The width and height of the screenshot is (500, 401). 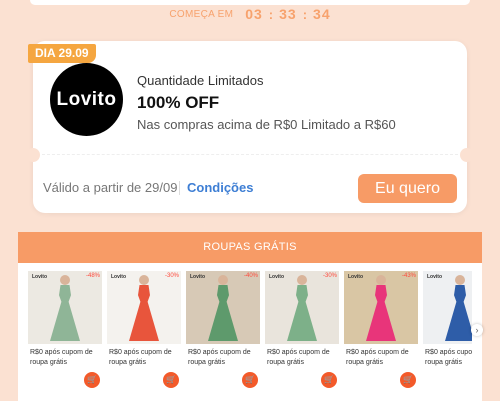 What do you see at coordinates (250, 276) in the screenshot?
I see `discount-badge: -40%` at bounding box center [250, 276].